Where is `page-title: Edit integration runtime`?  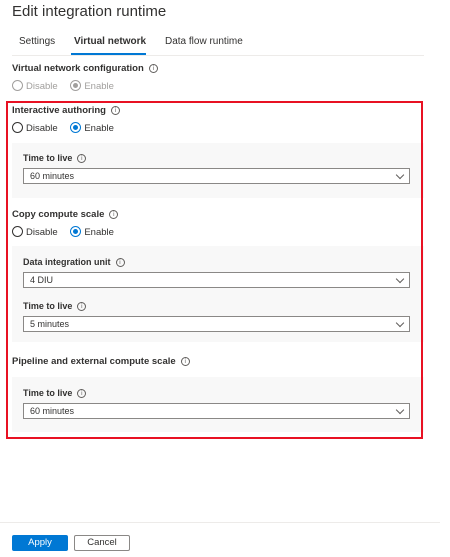
page-title: Edit integration runtime is located at coordinates (89, 11).